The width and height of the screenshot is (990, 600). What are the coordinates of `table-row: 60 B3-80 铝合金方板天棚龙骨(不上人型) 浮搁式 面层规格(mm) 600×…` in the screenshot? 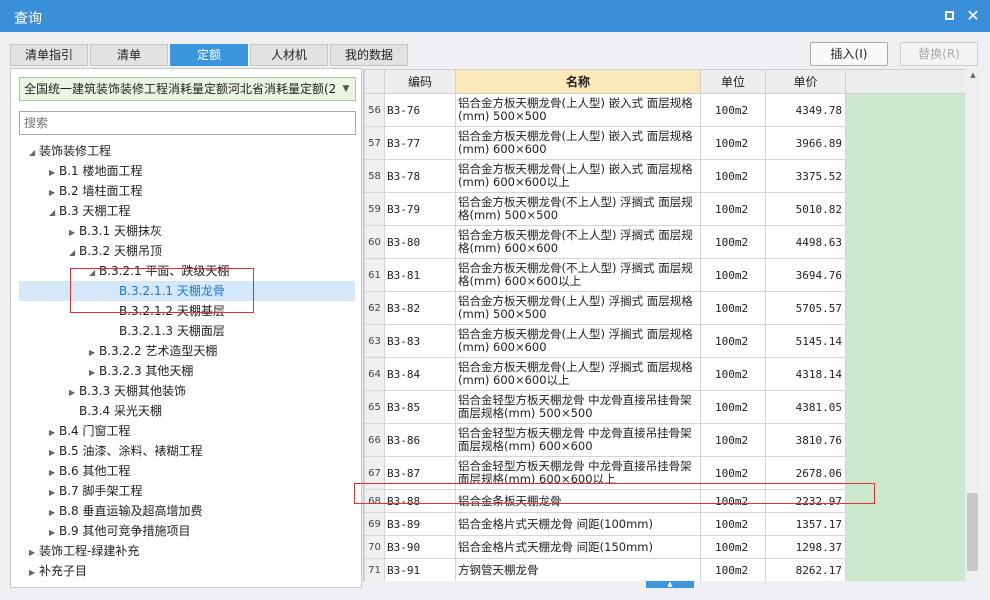 It's located at (664, 242).